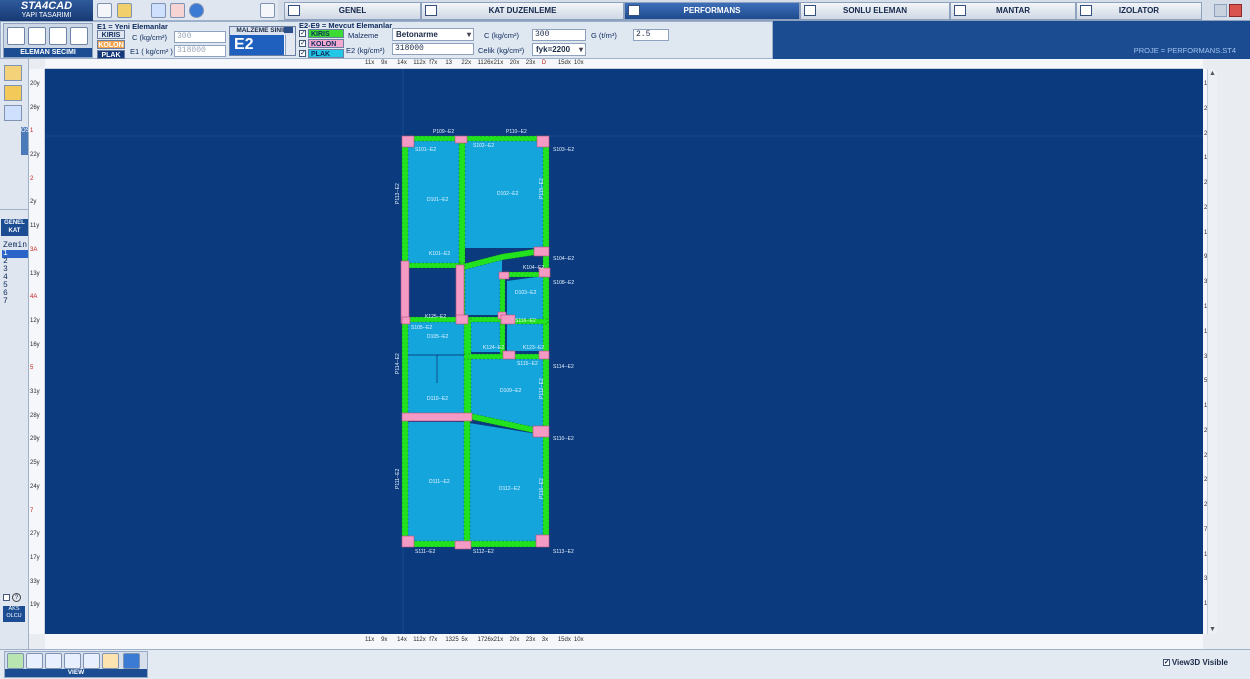  I want to click on report-icon, so click(267, 10).